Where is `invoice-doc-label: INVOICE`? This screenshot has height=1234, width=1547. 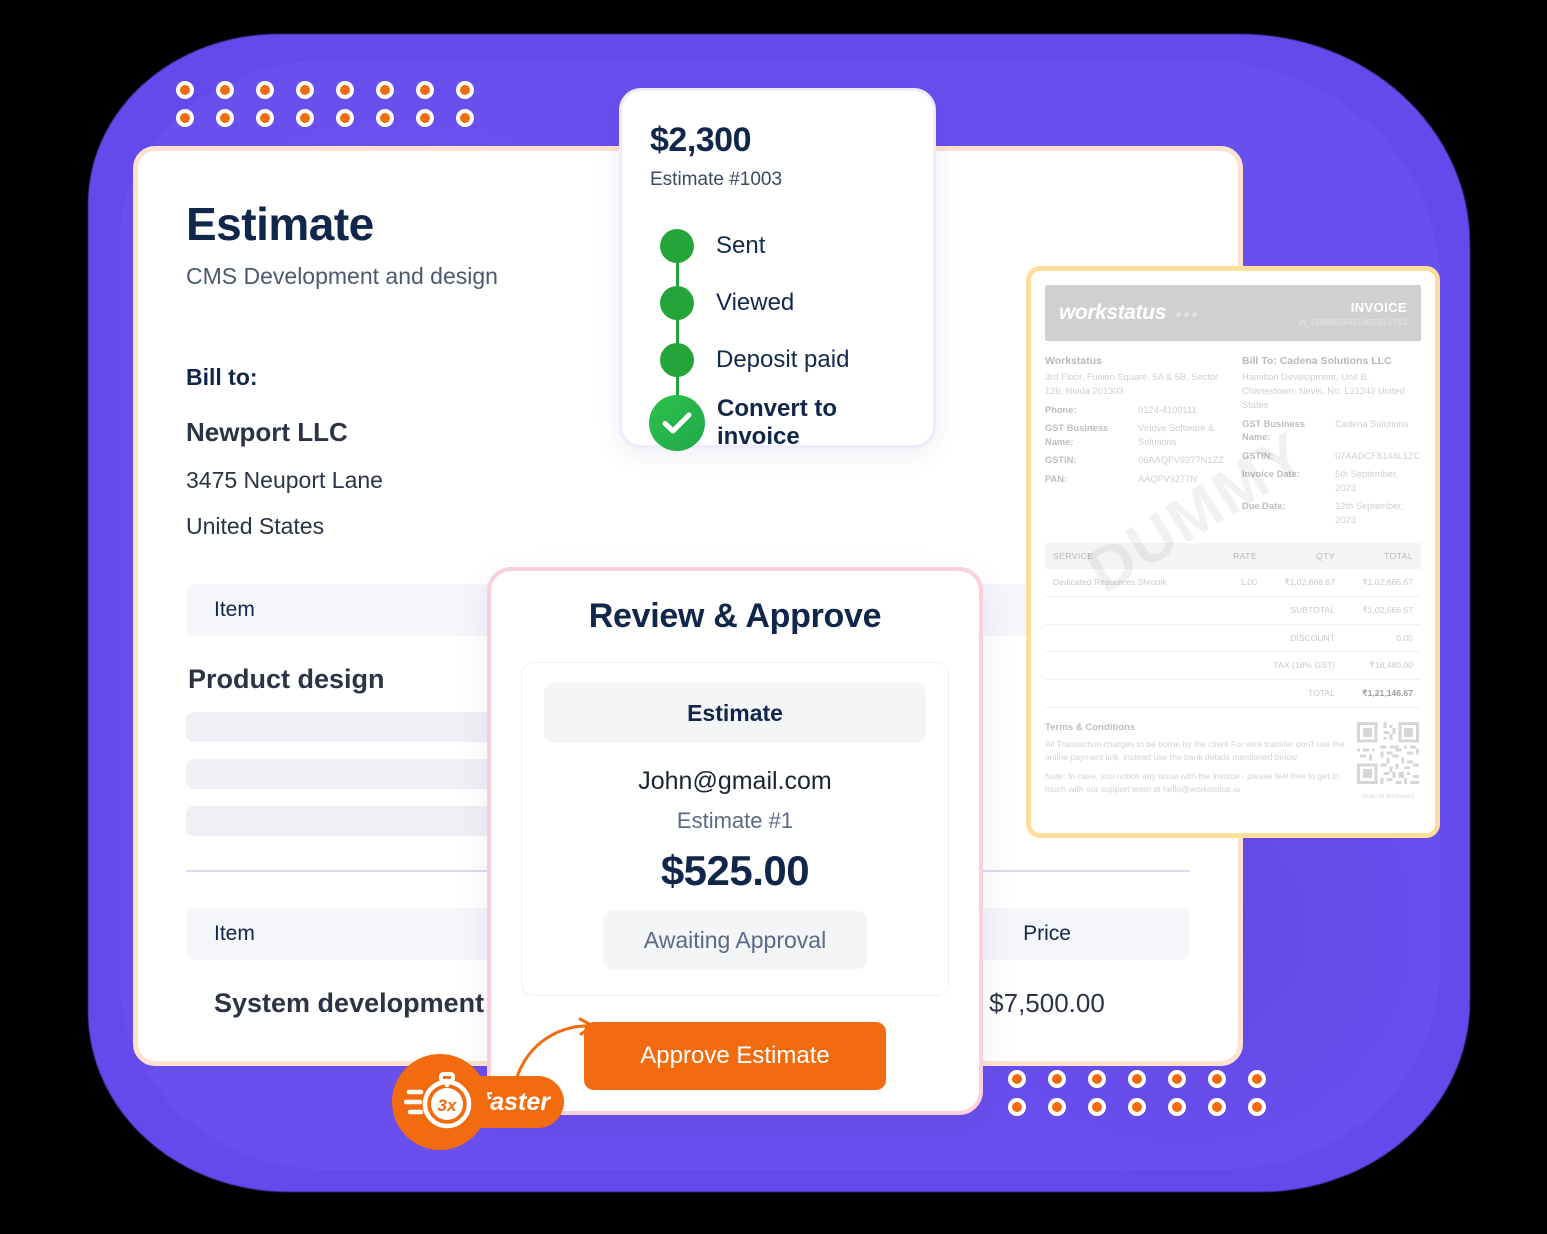 invoice-doc-label: INVOICE is located at coordinates (1378, 307).